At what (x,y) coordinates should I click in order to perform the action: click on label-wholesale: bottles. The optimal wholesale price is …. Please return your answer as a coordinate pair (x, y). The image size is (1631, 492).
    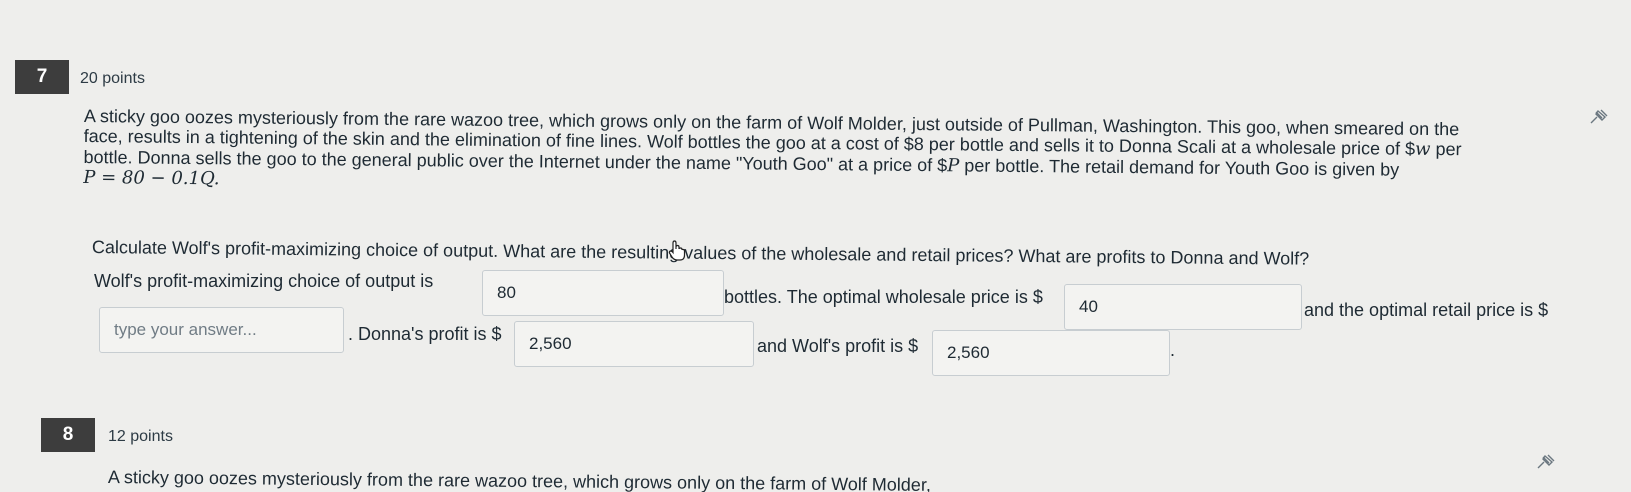
    Looking at the image, I should click on (883, 297).